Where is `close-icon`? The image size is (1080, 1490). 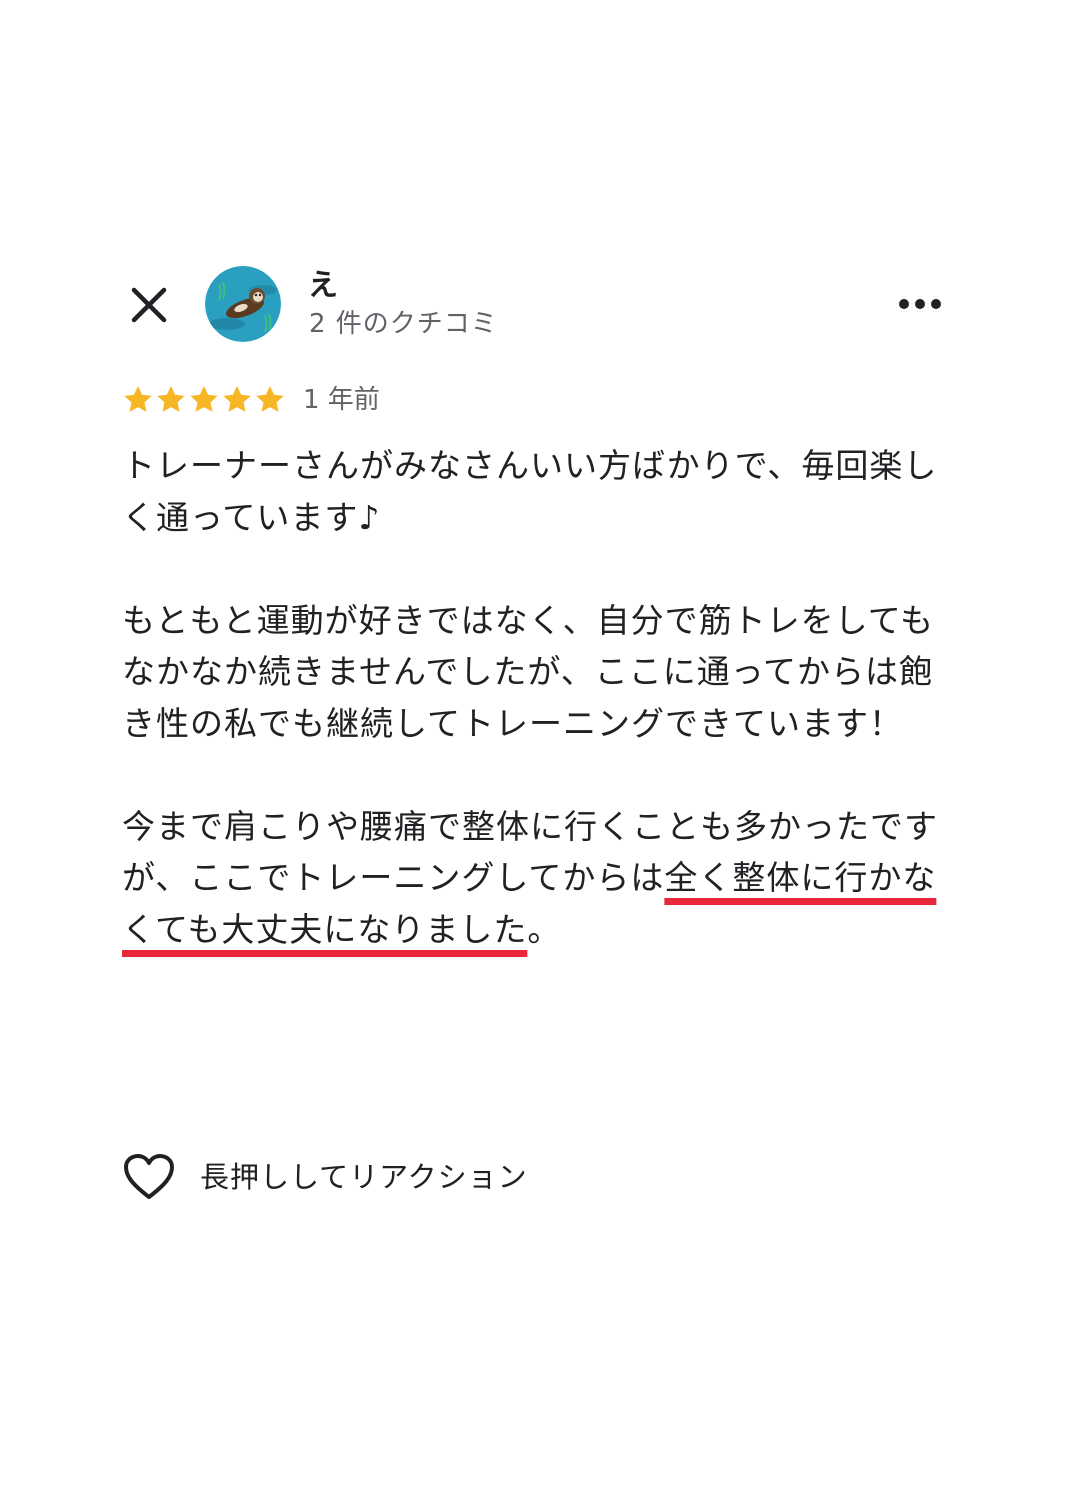
close-icon is located at coordinates (149, 305).